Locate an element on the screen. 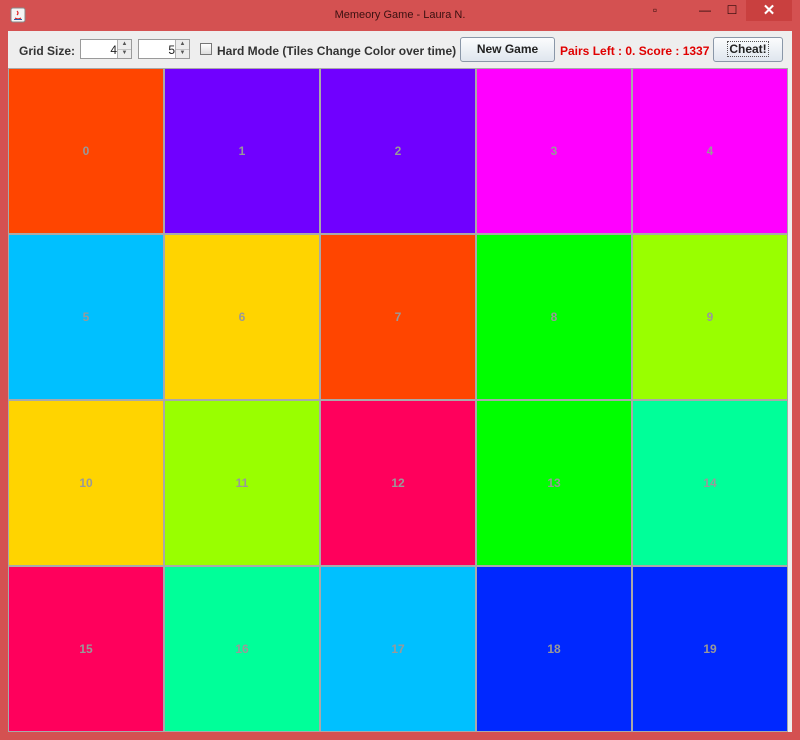 This screenshot has height=740, width=800. grid-size-label: Grid Size: is located at coordinates (47, 51).